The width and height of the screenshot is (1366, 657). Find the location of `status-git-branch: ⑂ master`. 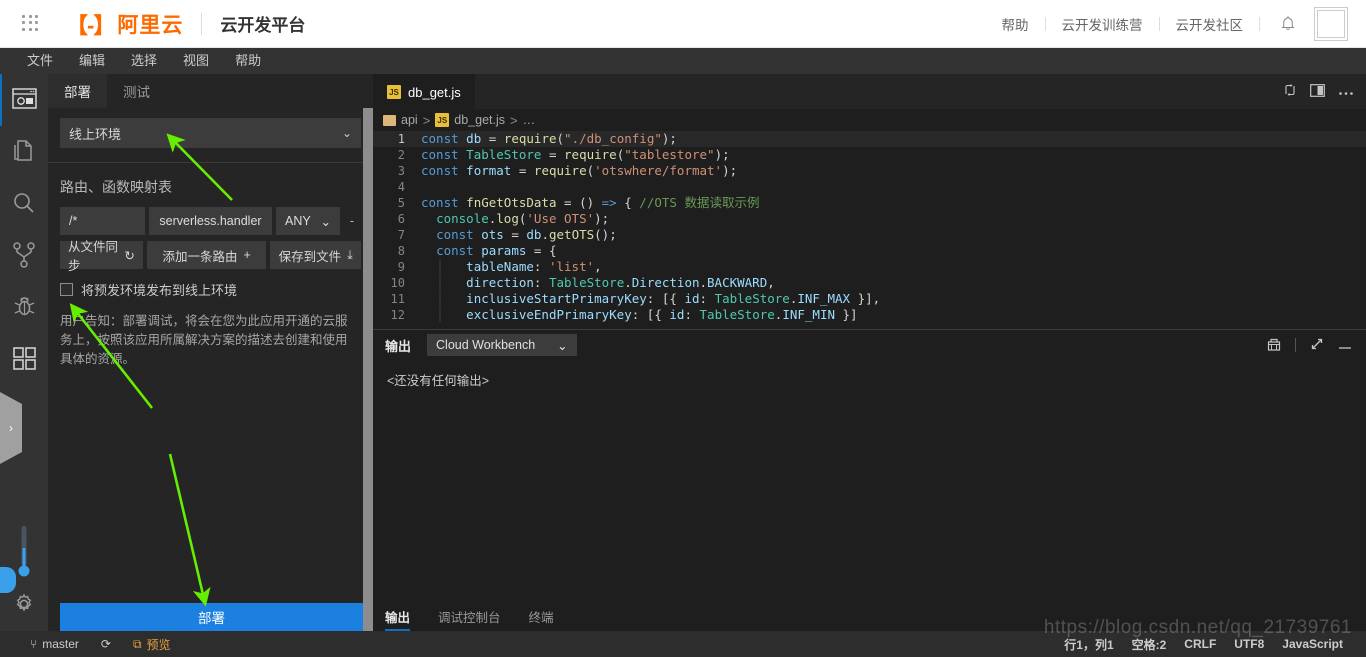

status-git-branch: ⑂ master is located at coordinates (54, 644).